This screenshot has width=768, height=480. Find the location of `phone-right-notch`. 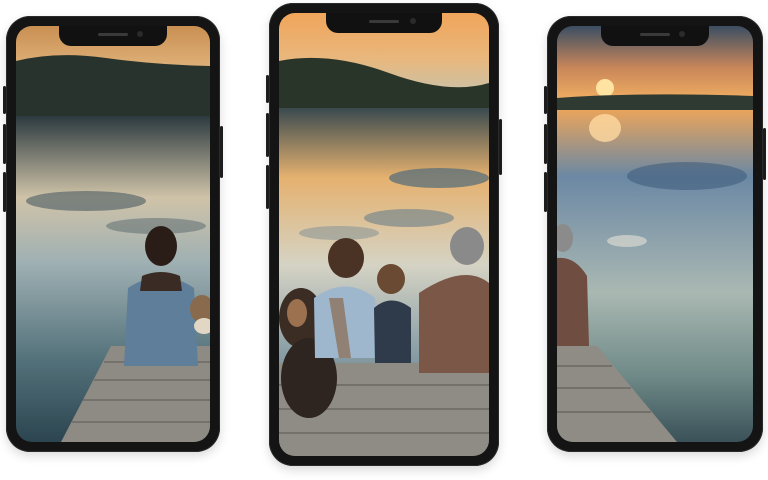

phone-right-notch is located at coordinates (655, 36).